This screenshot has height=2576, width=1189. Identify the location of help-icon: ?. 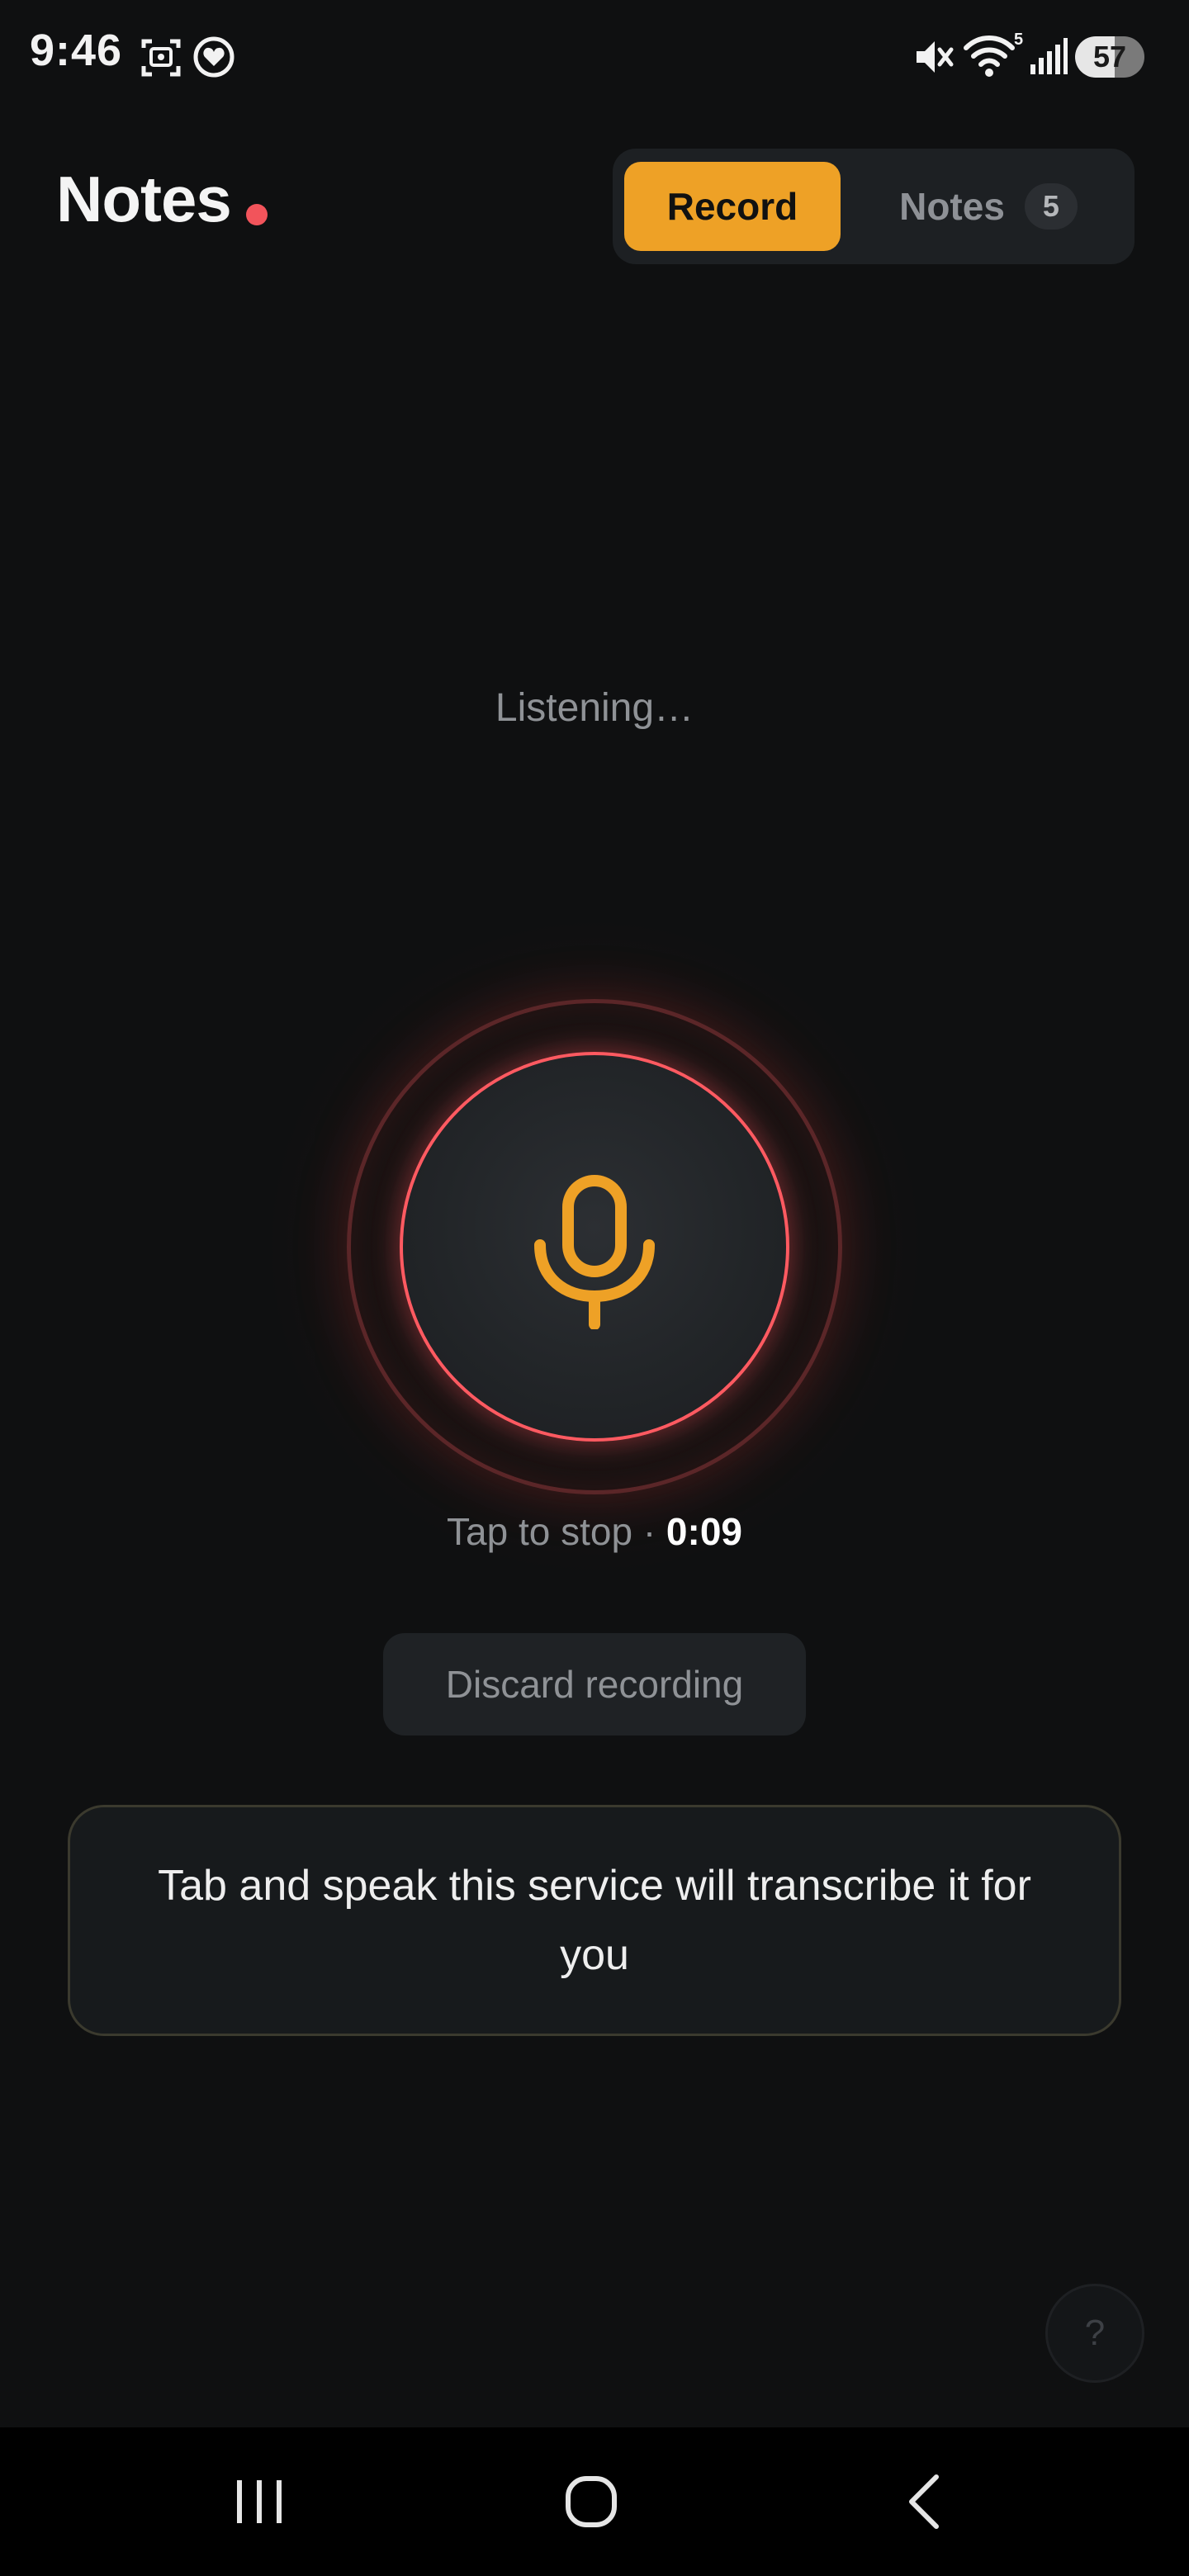
(1095, 2333).